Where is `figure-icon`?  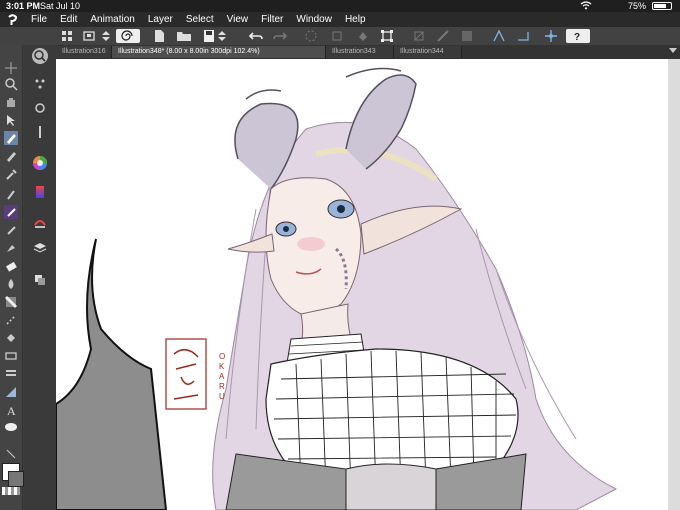
figure-icon is located at coordinates (11, 320).